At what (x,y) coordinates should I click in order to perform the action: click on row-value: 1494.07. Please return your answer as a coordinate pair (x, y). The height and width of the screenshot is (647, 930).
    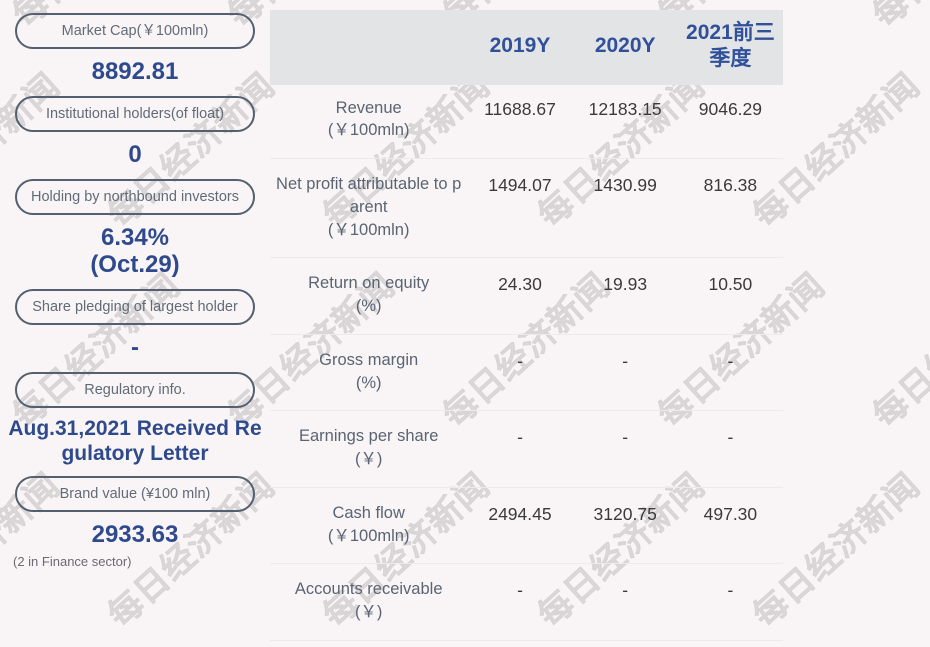
    Looking at the image, I should click on (520, 208).